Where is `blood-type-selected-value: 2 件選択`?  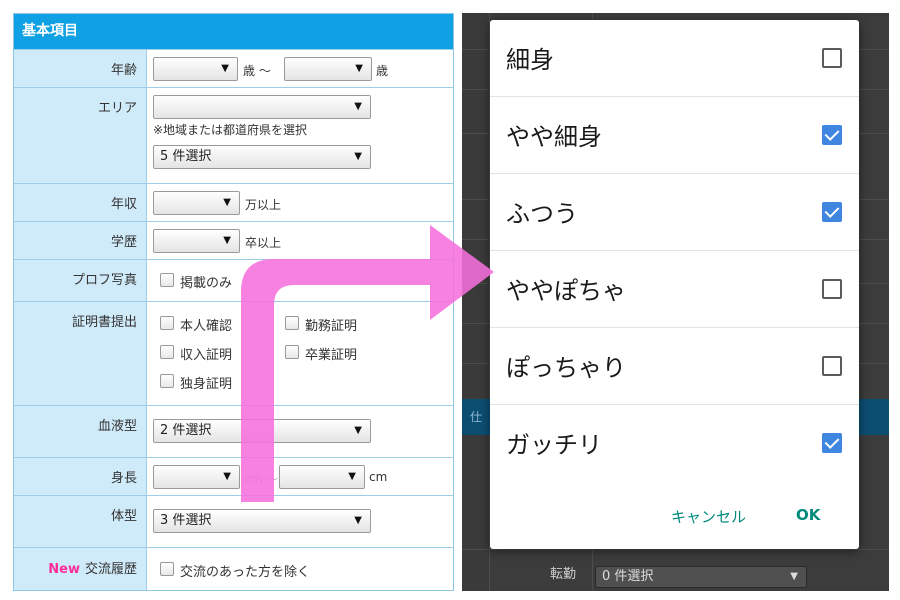
blood-type-selected-value: 2 件選択 is located at coordinates (186, 430).